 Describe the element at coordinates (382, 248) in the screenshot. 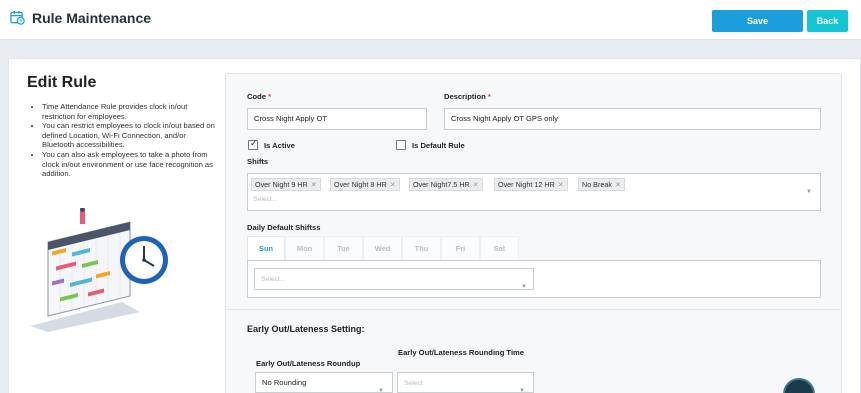

I see `tab-wed: Wed` at that location.